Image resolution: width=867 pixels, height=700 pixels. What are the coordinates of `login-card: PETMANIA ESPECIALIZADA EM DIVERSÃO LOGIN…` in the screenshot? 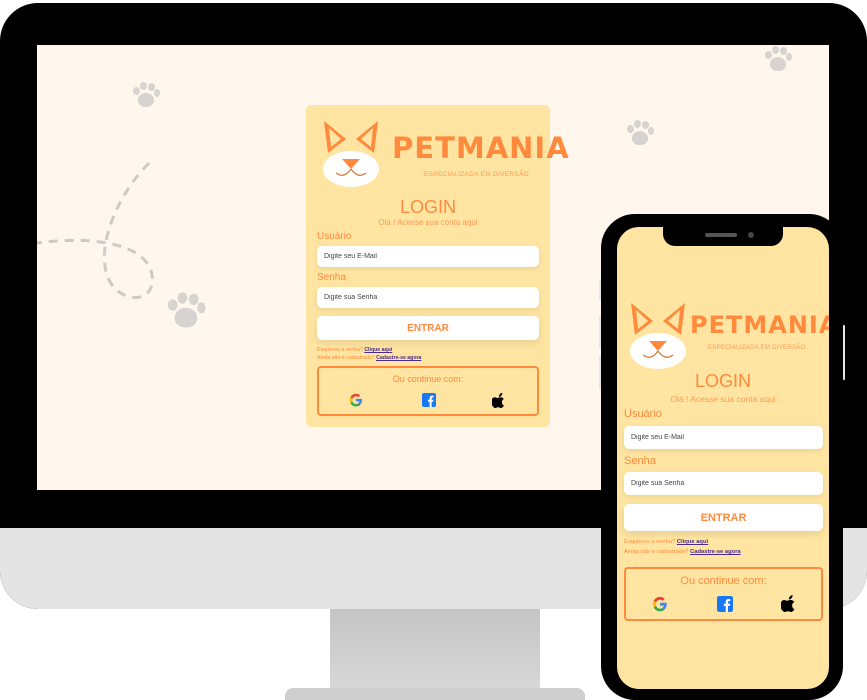 It's located at (437, 266).